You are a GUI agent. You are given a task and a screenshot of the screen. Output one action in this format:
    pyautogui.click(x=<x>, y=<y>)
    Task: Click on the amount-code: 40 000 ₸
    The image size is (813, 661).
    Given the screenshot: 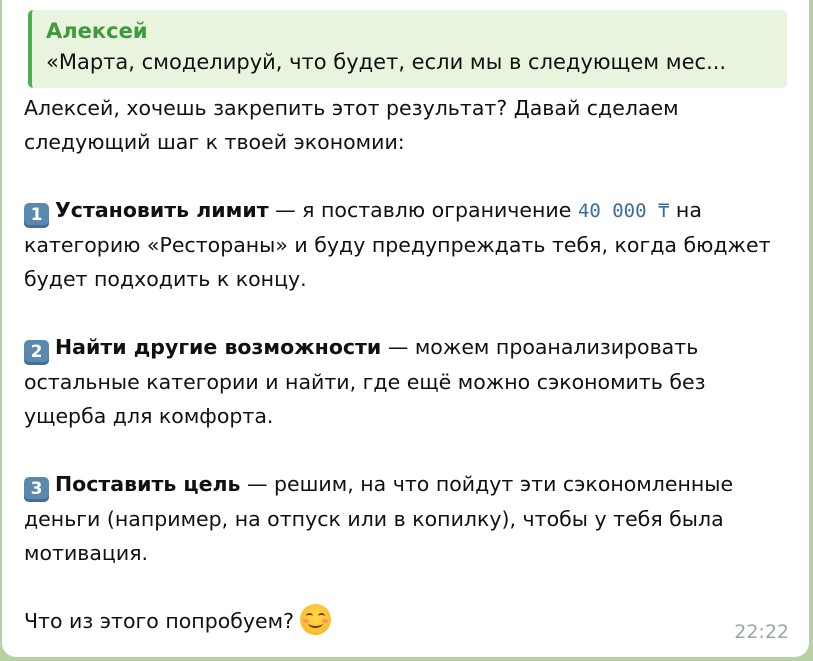 What is the action you would take?
    pyautogui.click(x=623, y=211)
    